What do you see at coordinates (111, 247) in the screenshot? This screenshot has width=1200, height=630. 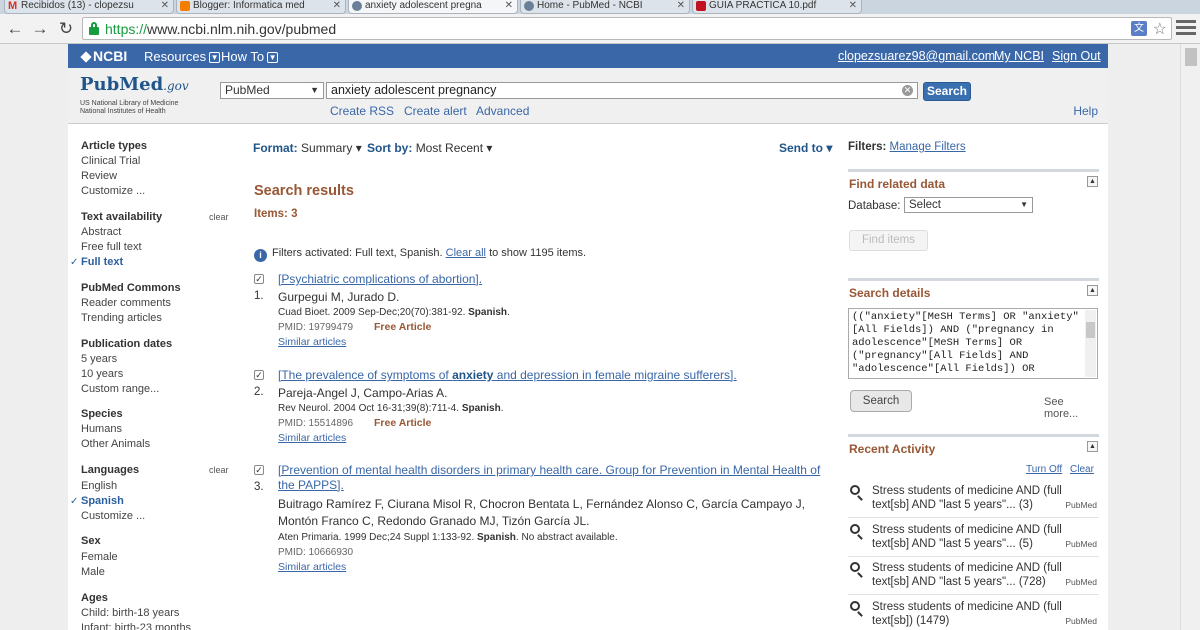 I see `filter-free-full-text: Free full text` at bounding box center [111, 247].